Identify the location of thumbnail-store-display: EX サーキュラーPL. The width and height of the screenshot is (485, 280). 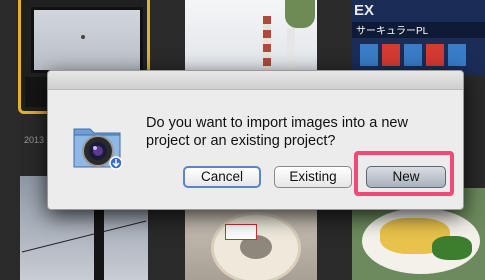
(418, 37).